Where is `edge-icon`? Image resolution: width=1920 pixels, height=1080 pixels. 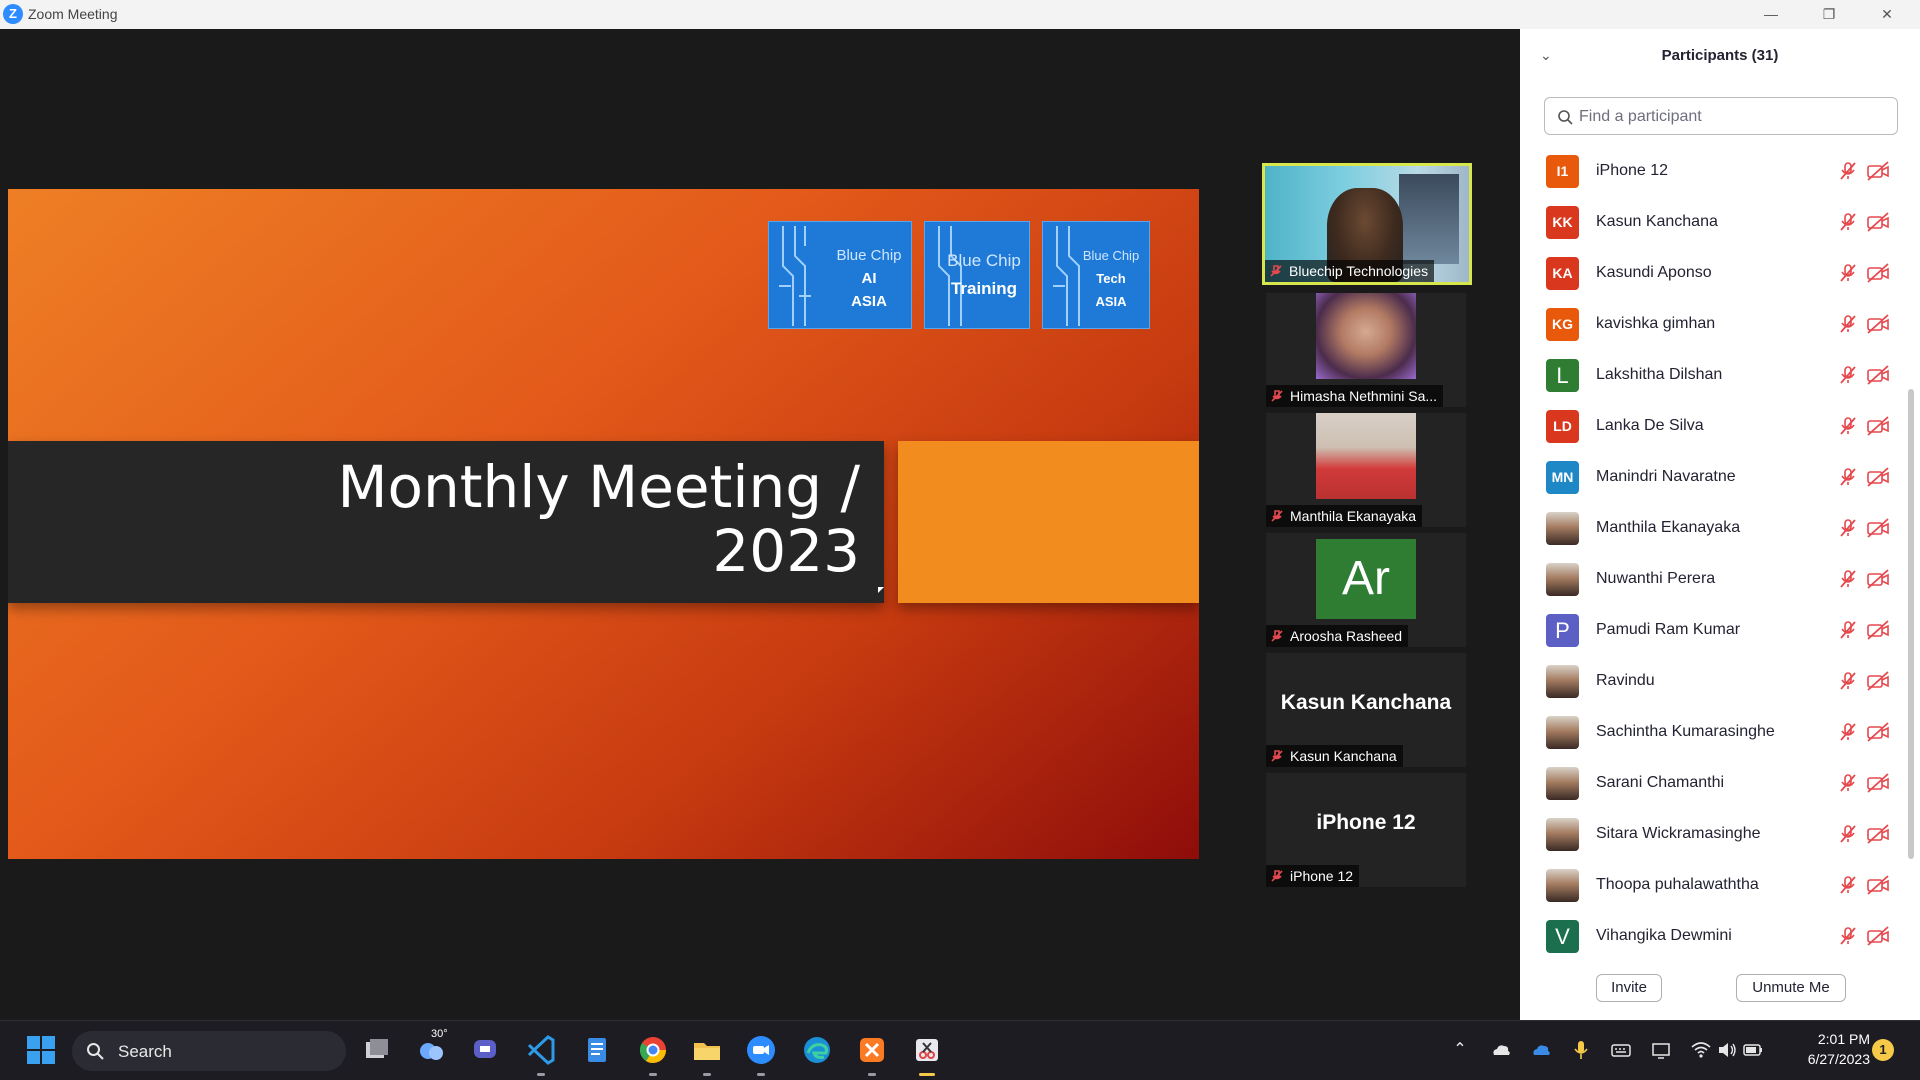
edge-icon is located at coordinates (817, 1050).